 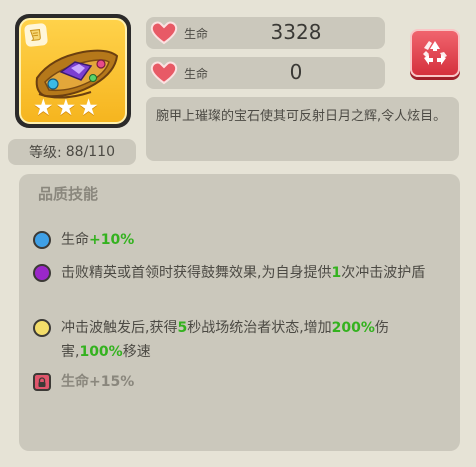 What do you see at coordinates (240, 240) in the screenshot?
I see `skill-item: 生命+10%` at bounding box center [240, 240].